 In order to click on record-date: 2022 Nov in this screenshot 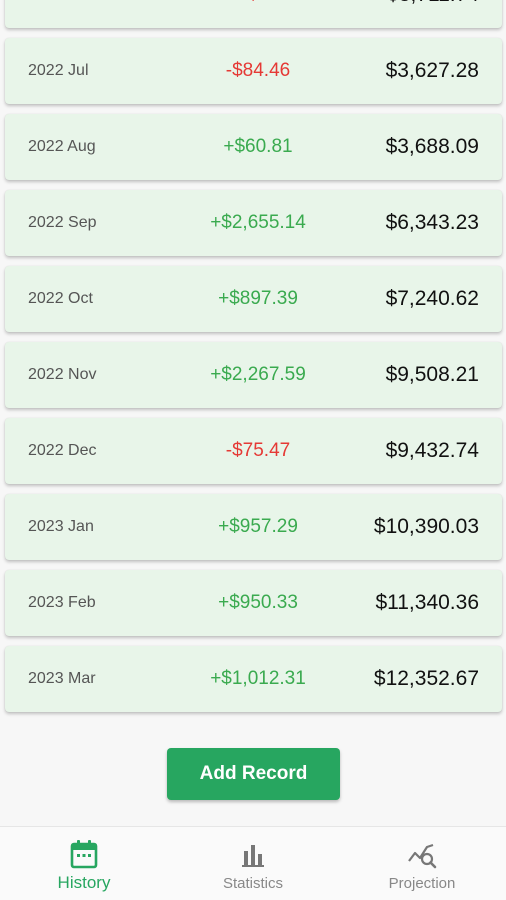, I will do `click(62, 374)`.